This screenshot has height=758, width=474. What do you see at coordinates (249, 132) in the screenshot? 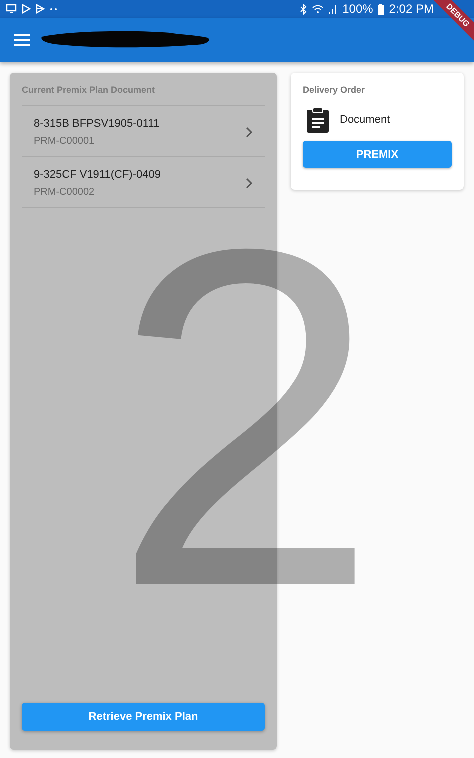
I see `chevron-right-icon` at bounding box center [249, 132].